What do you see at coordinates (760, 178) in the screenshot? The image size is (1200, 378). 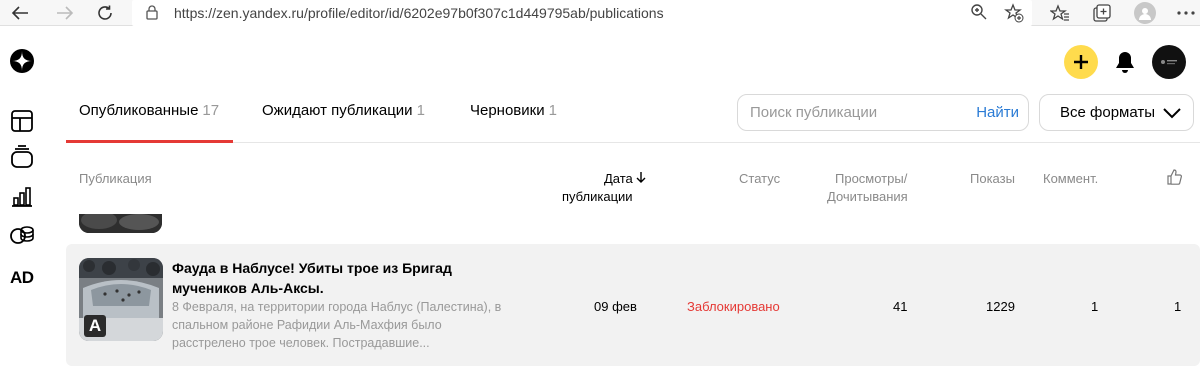 I see `header-status: Статус` at bounding box center [760, 178].